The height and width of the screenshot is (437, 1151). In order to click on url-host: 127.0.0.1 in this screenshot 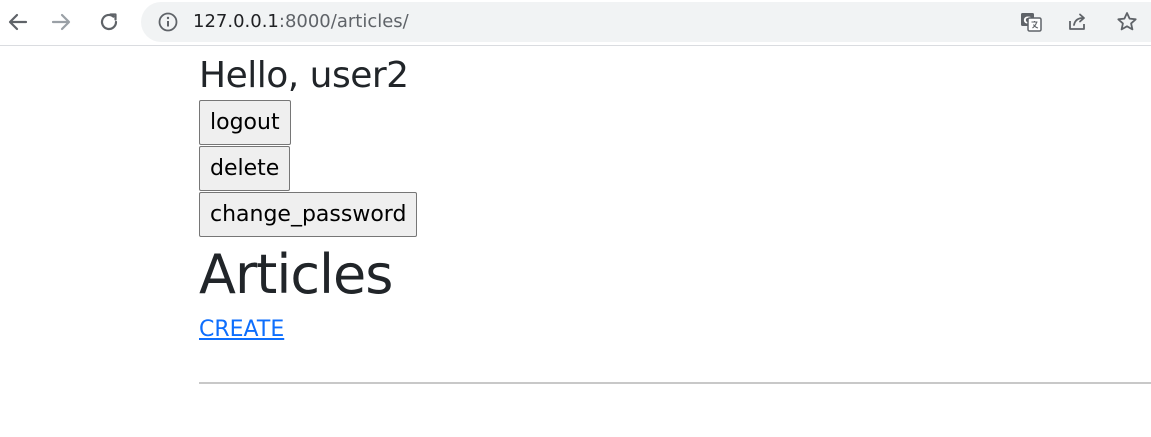, I will do `click(236, 21)`.